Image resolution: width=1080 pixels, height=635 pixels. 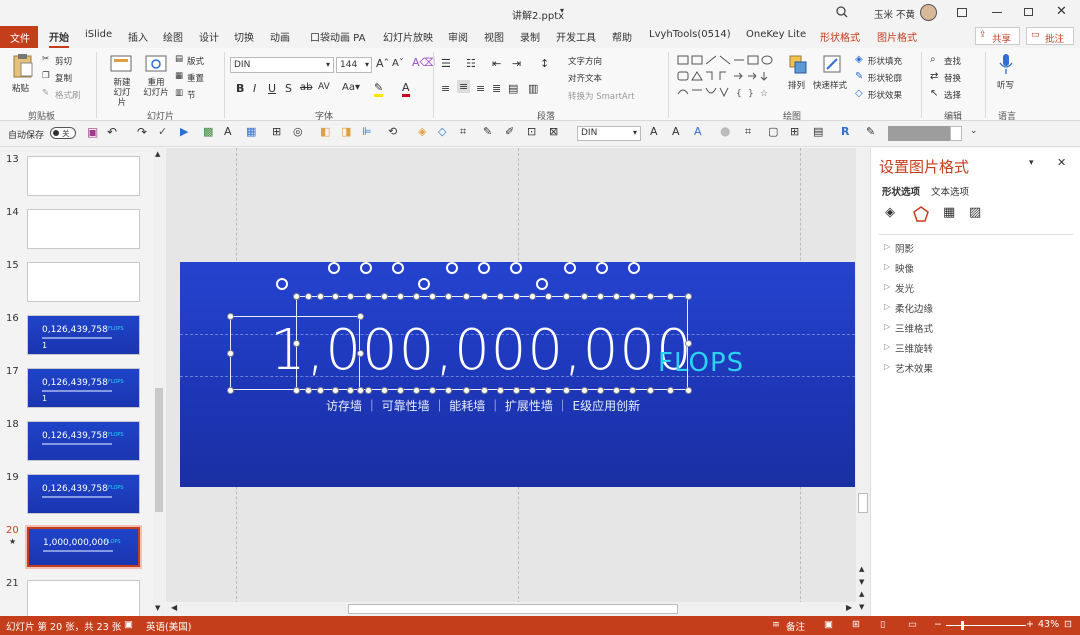 What do you see at coordinates (859, 93) in the screenshot?
I see `shape-effects-icon: ◇` at bounding box center [859, 93].